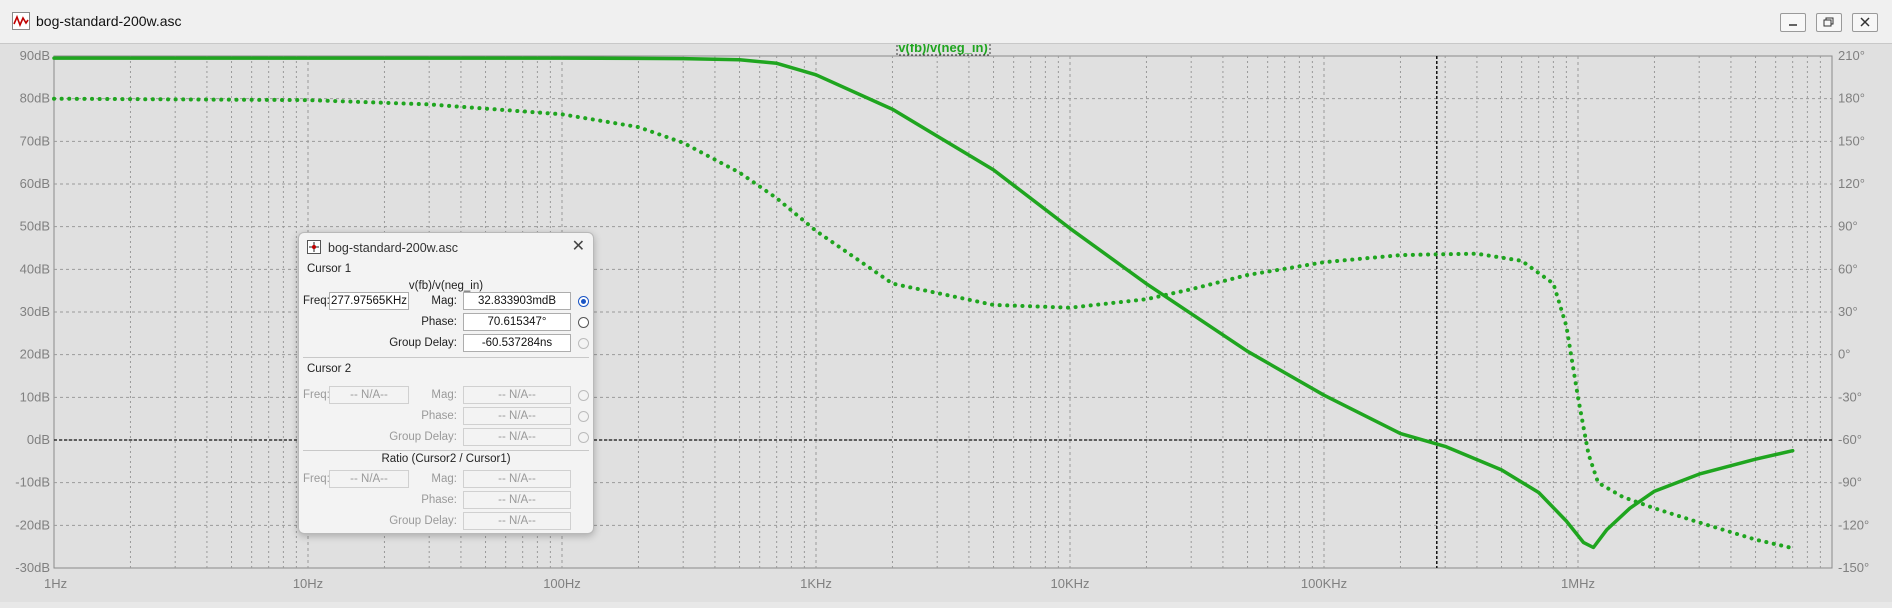 Image resolution: width=1892 pixels, height=608 pixels. What do you see at coordinates (423, 437) in the screenshot?
I see `cursor2-group-delay-label: Group Delay:` at bounding box center [423, 437].